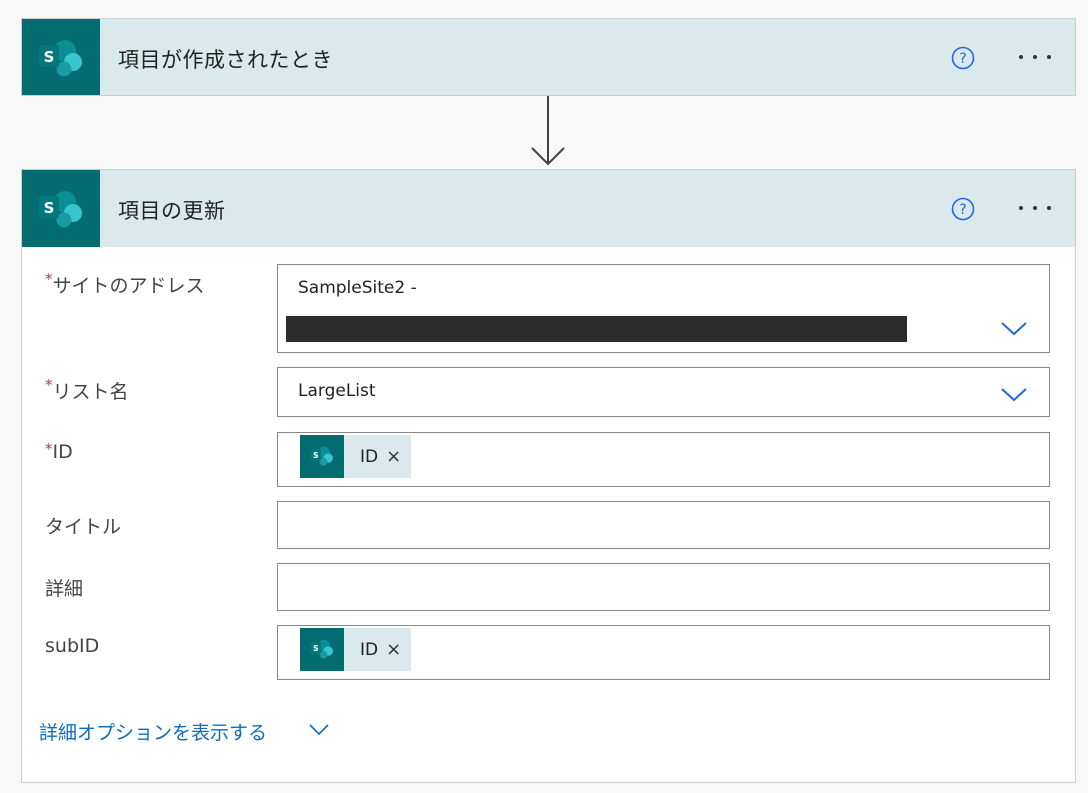  What do you see at coordinates (153, 731) in the screenshot?
I see `show-advanced-options-link: 詳細オプションを表示する` at bounding box center [153, 731].